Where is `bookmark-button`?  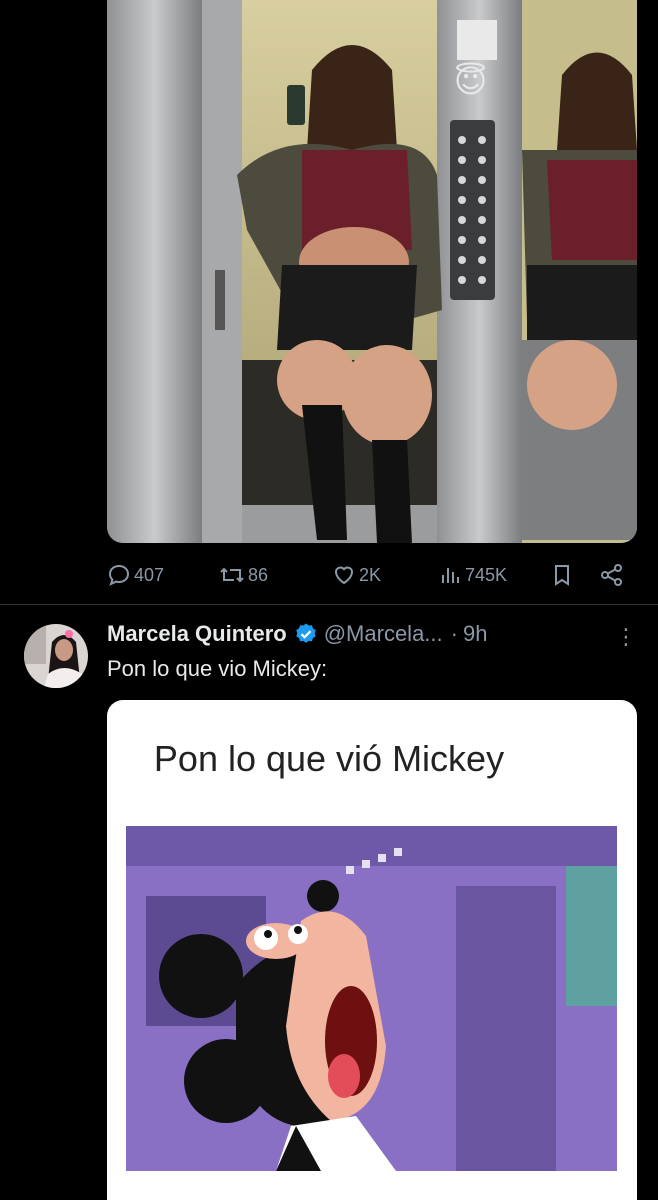 bookmark-button is located at coordinates (562, 575).